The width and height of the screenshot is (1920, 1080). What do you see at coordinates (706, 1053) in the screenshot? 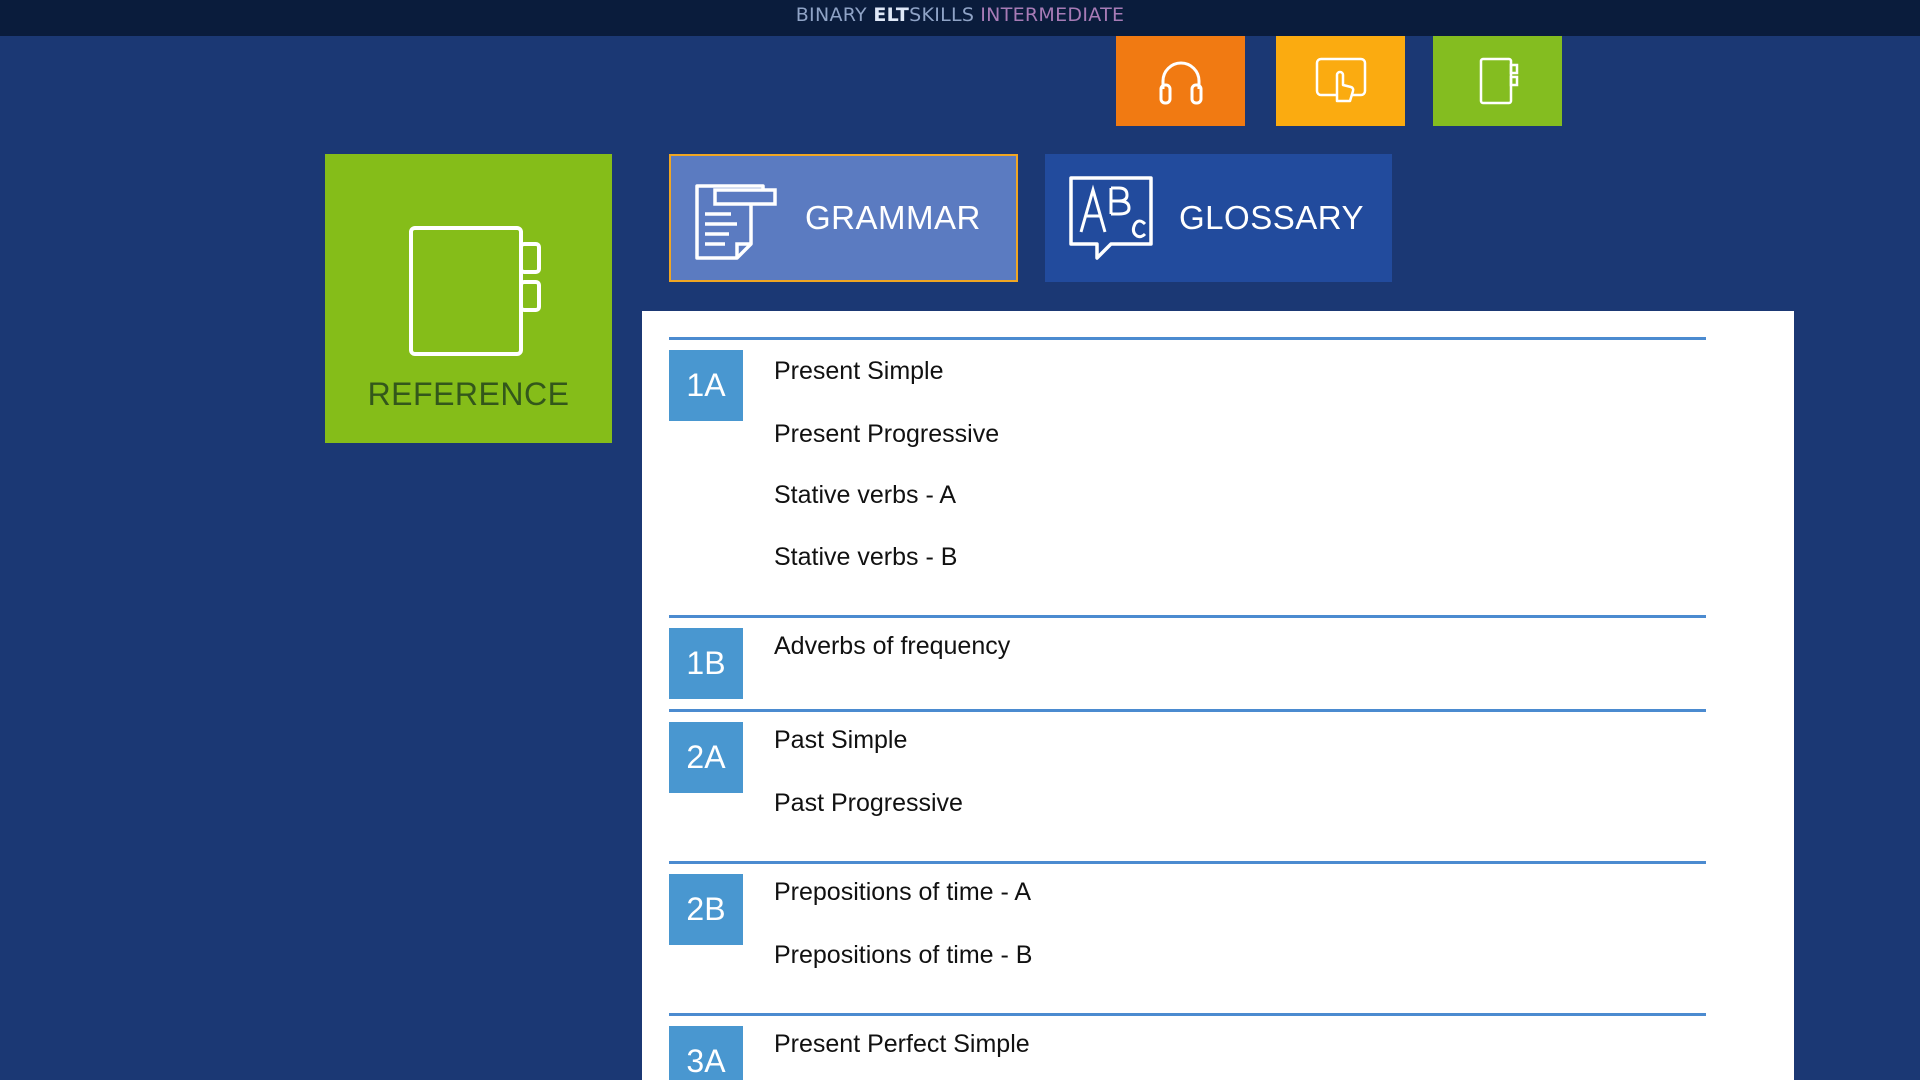
I see `unit-badge: 3A` at bounding box center [706, 1053].